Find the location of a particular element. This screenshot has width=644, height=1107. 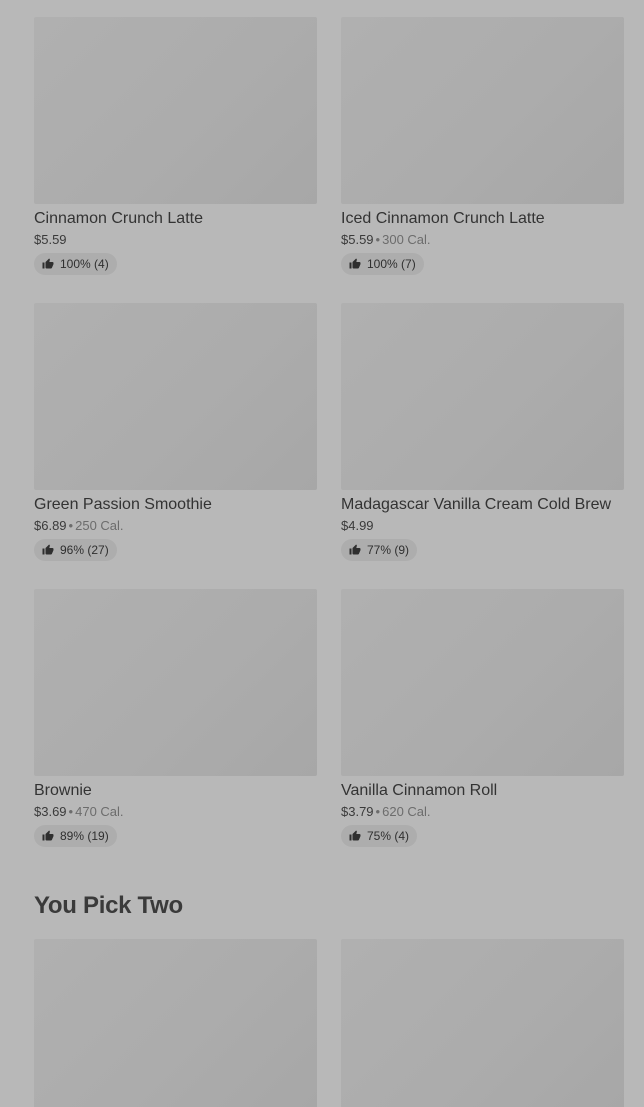

menu-item-price: $4.99 is located at coordinates (357, 525).